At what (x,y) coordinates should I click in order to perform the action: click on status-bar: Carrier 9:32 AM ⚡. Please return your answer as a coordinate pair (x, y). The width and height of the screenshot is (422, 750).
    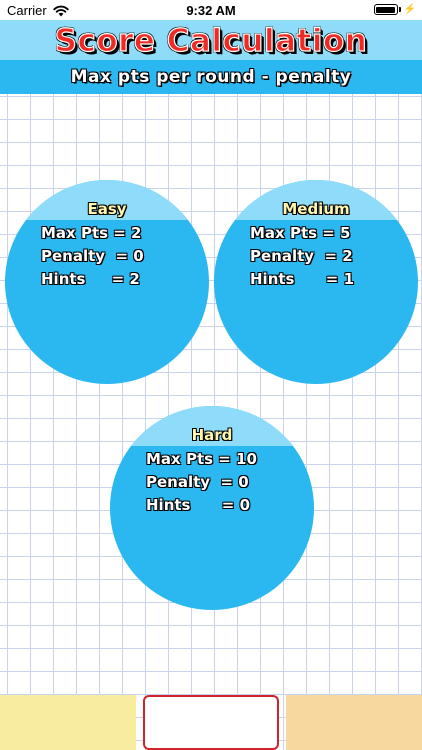
    Looking at the image, I should click on (211, 10).